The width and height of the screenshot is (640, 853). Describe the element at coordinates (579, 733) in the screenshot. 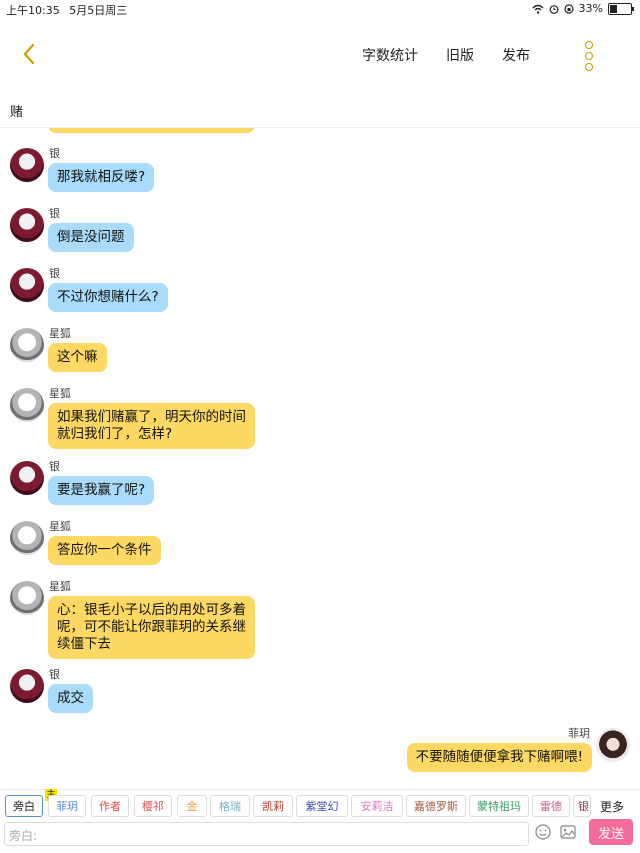

I see `speaker-name: 菲玥` at that location.